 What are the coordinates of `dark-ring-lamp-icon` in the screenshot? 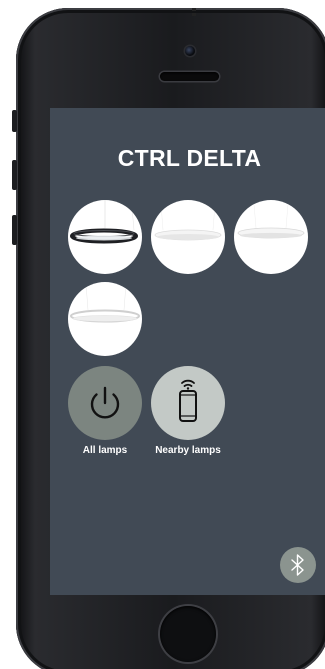 It's located at (104, 222).